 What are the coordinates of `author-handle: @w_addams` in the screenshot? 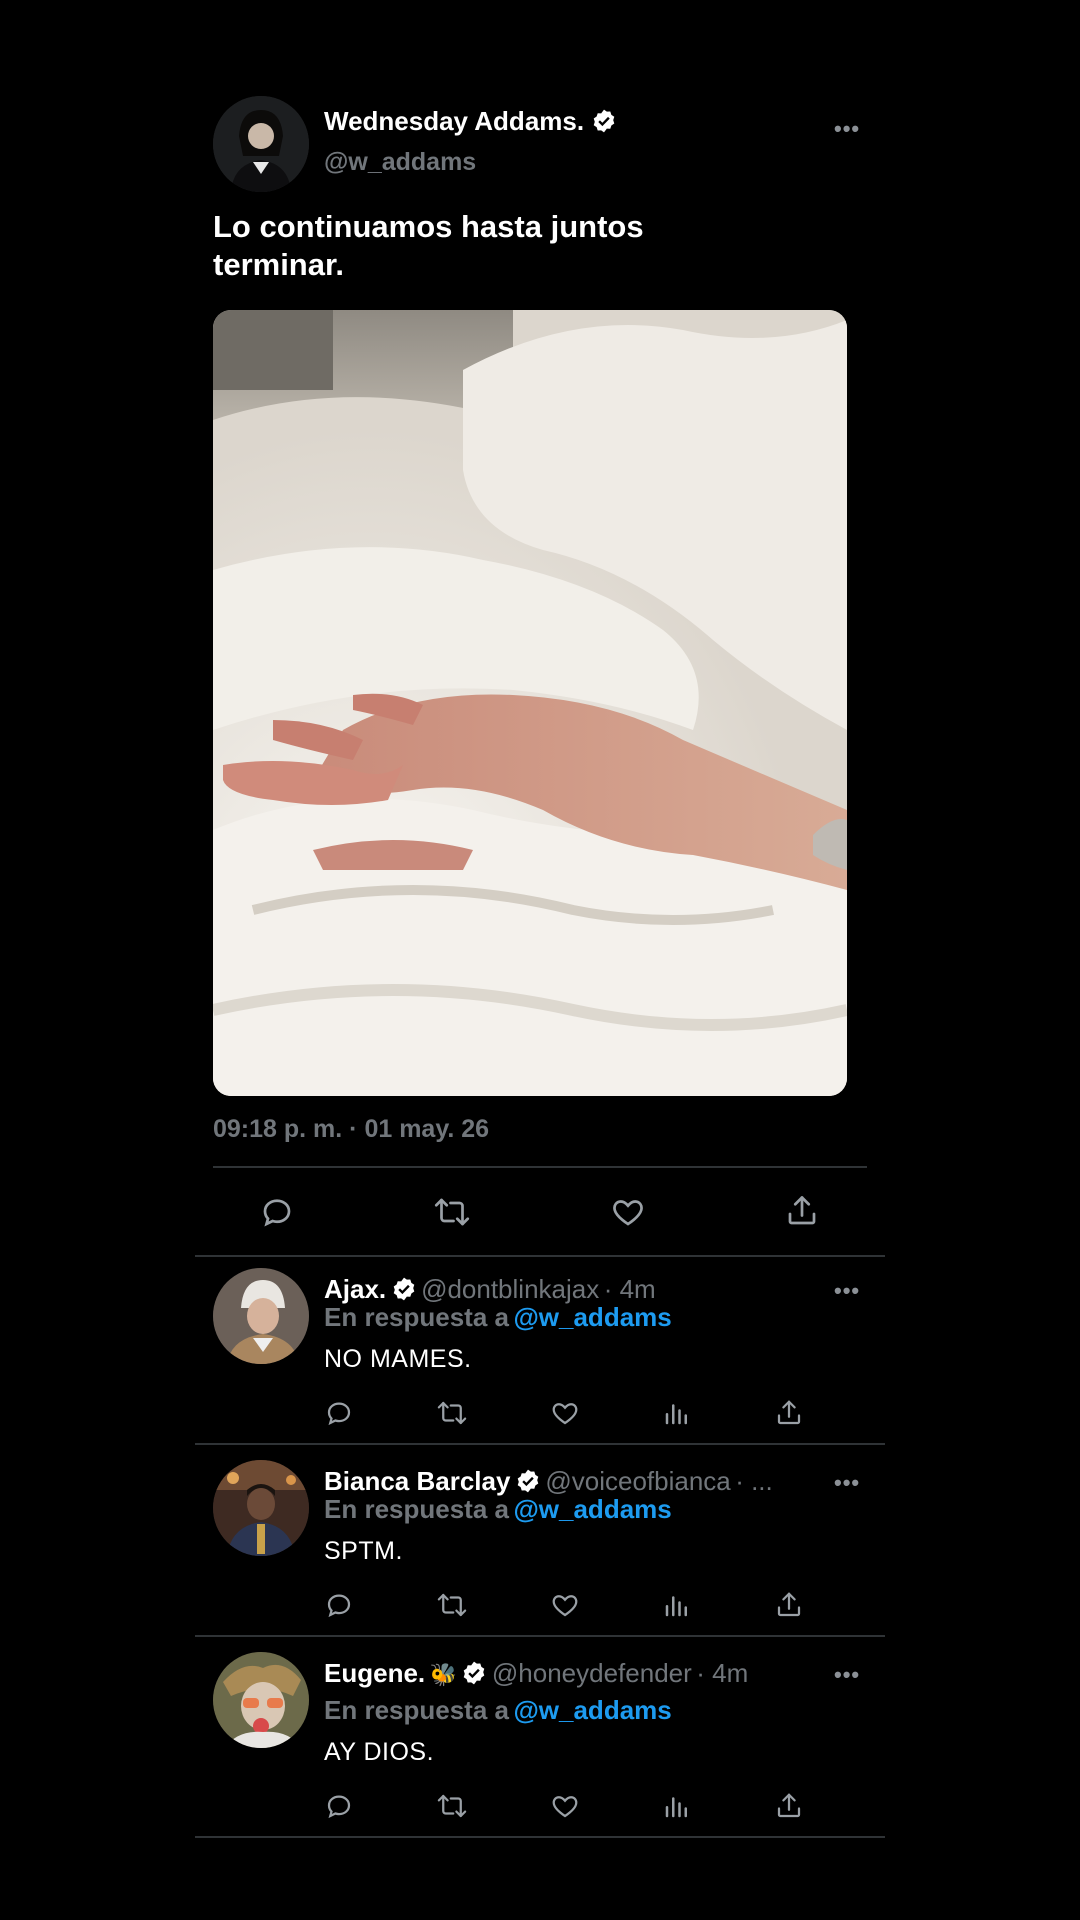 It's located at (400, 162).